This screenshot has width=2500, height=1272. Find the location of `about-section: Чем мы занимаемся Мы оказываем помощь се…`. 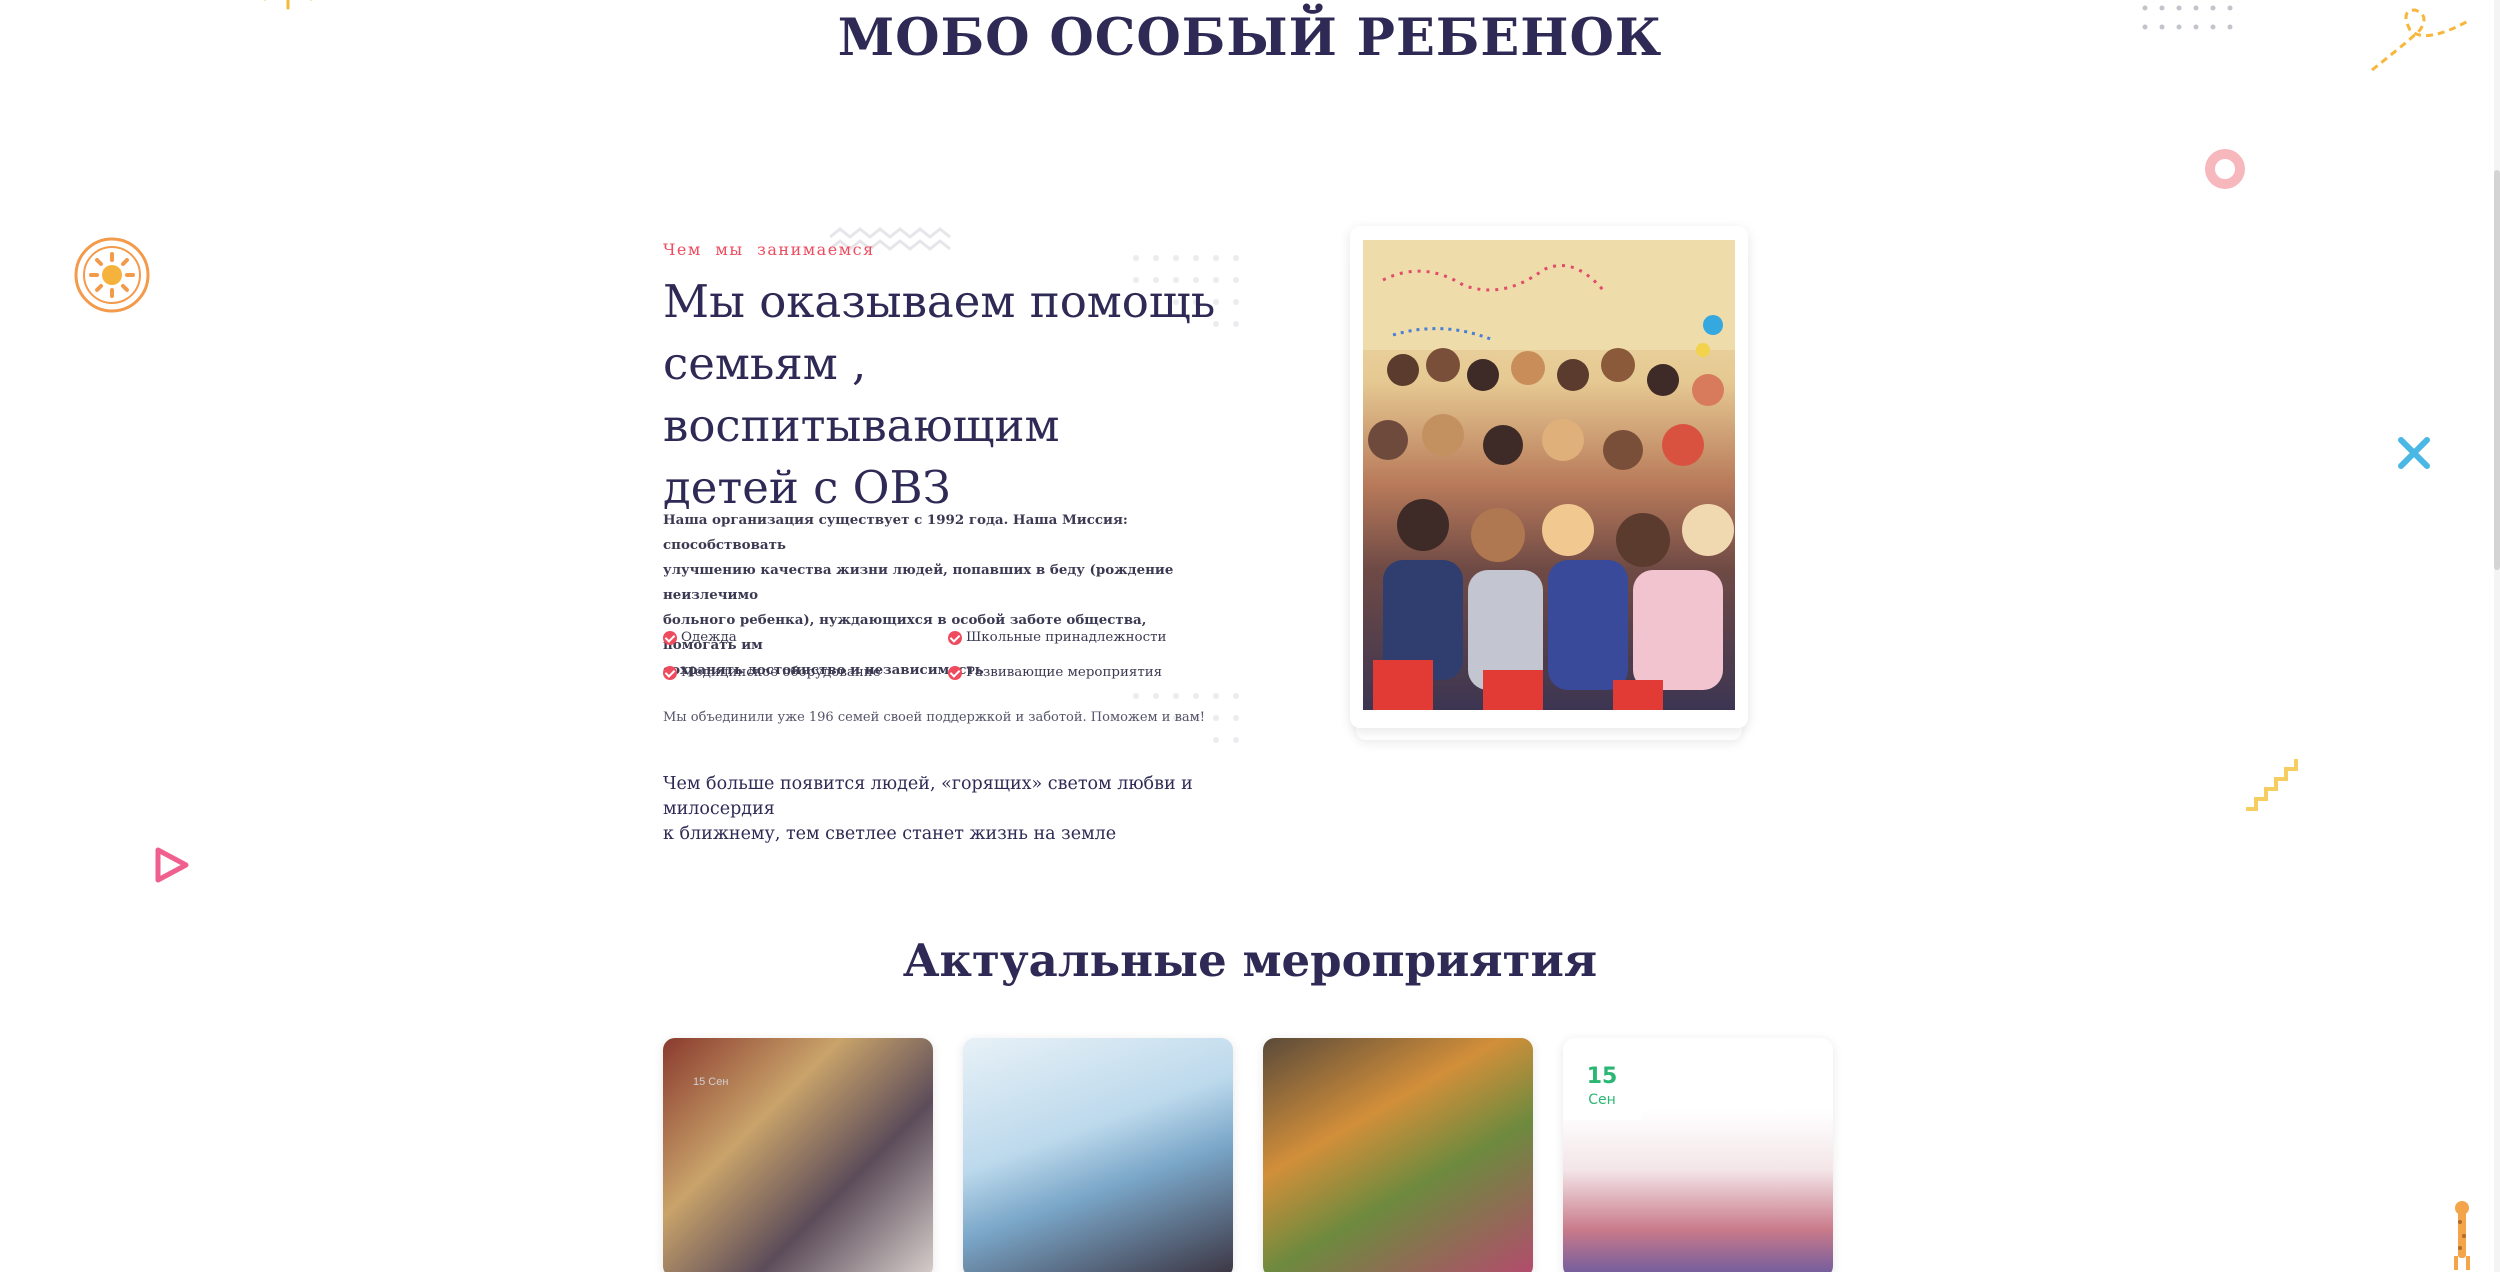

about-section: Чем мы занимаемся Мы оказываем помощь се… is located at coordinates (963, 542).